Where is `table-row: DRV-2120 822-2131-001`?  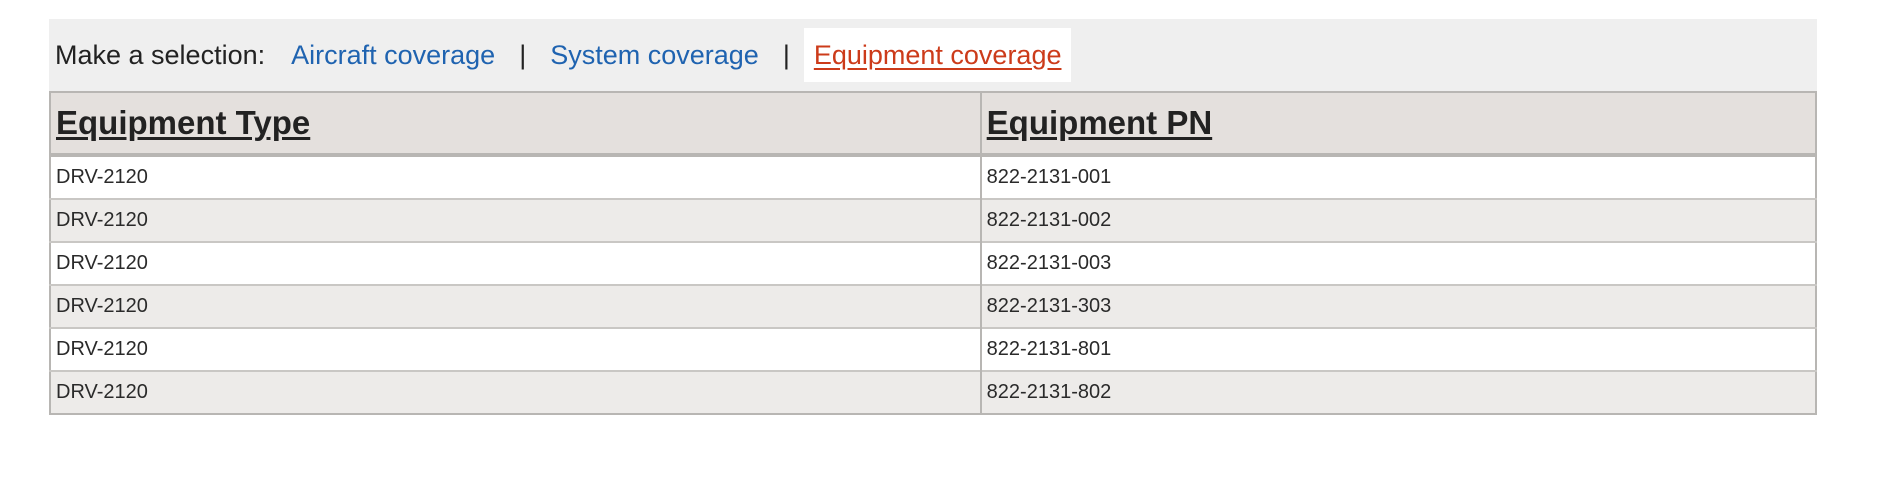
table-row: DRV-2120 822-2131-001 is located at coordinates (933, 176).